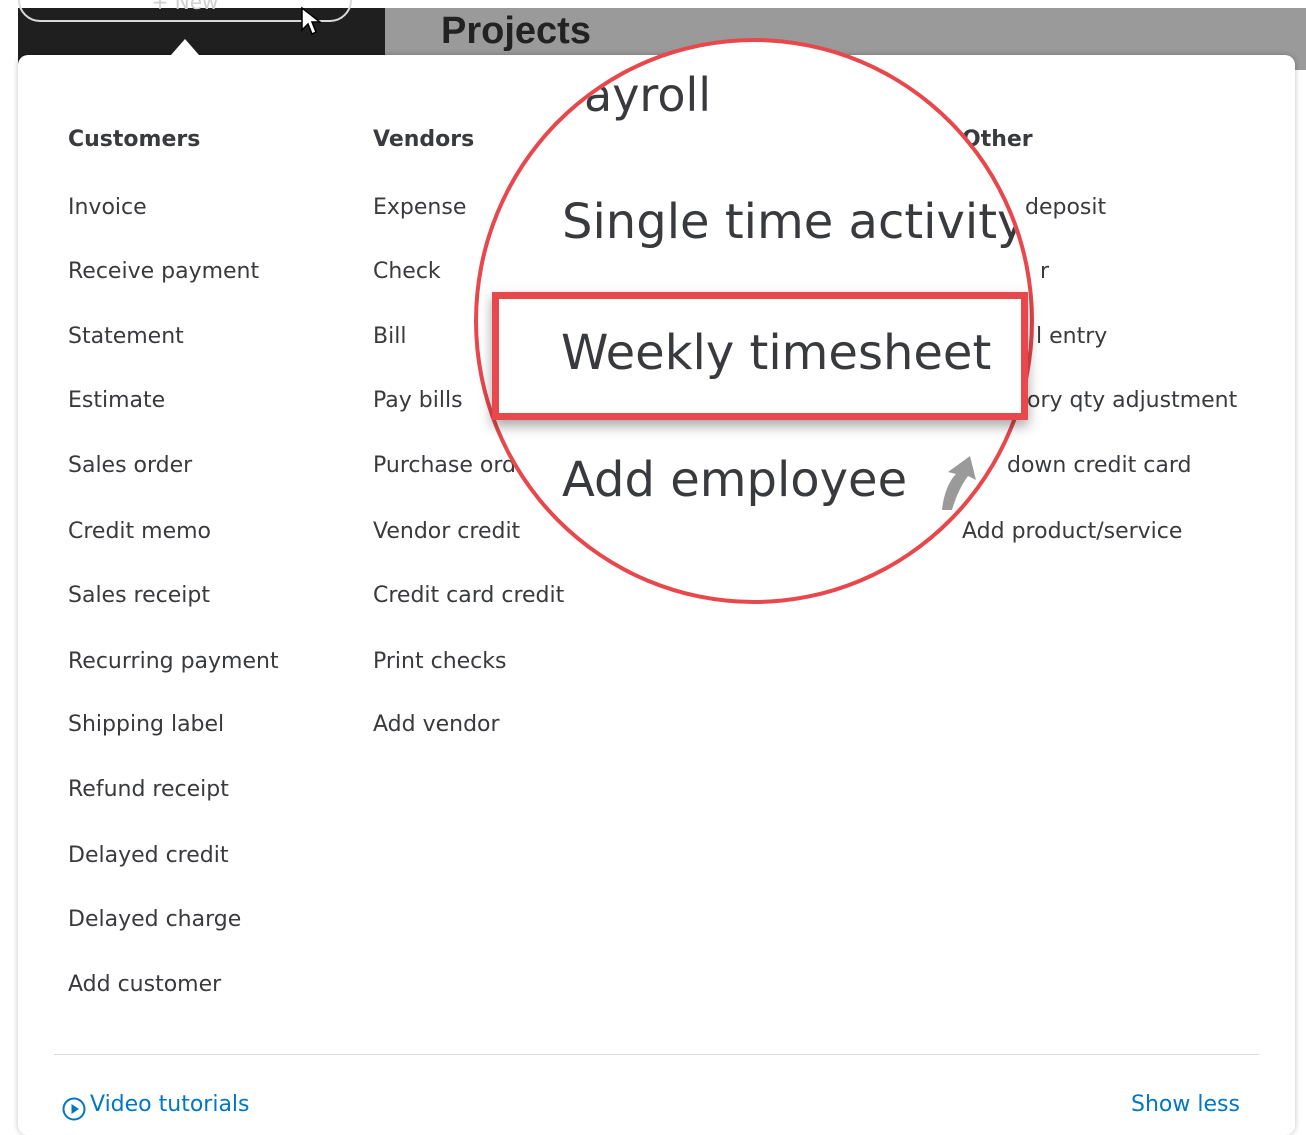 This screenshot has width=1306, height=1135. What do you see at coordinates (74, 1109) in the screenshot?
I see `play-circle-icon` at bounding box center [74, 1109].